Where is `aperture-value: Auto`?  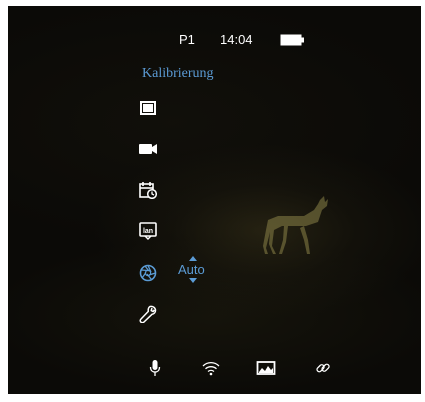
aperture-value: Auto is located at coordinates (191, 269).